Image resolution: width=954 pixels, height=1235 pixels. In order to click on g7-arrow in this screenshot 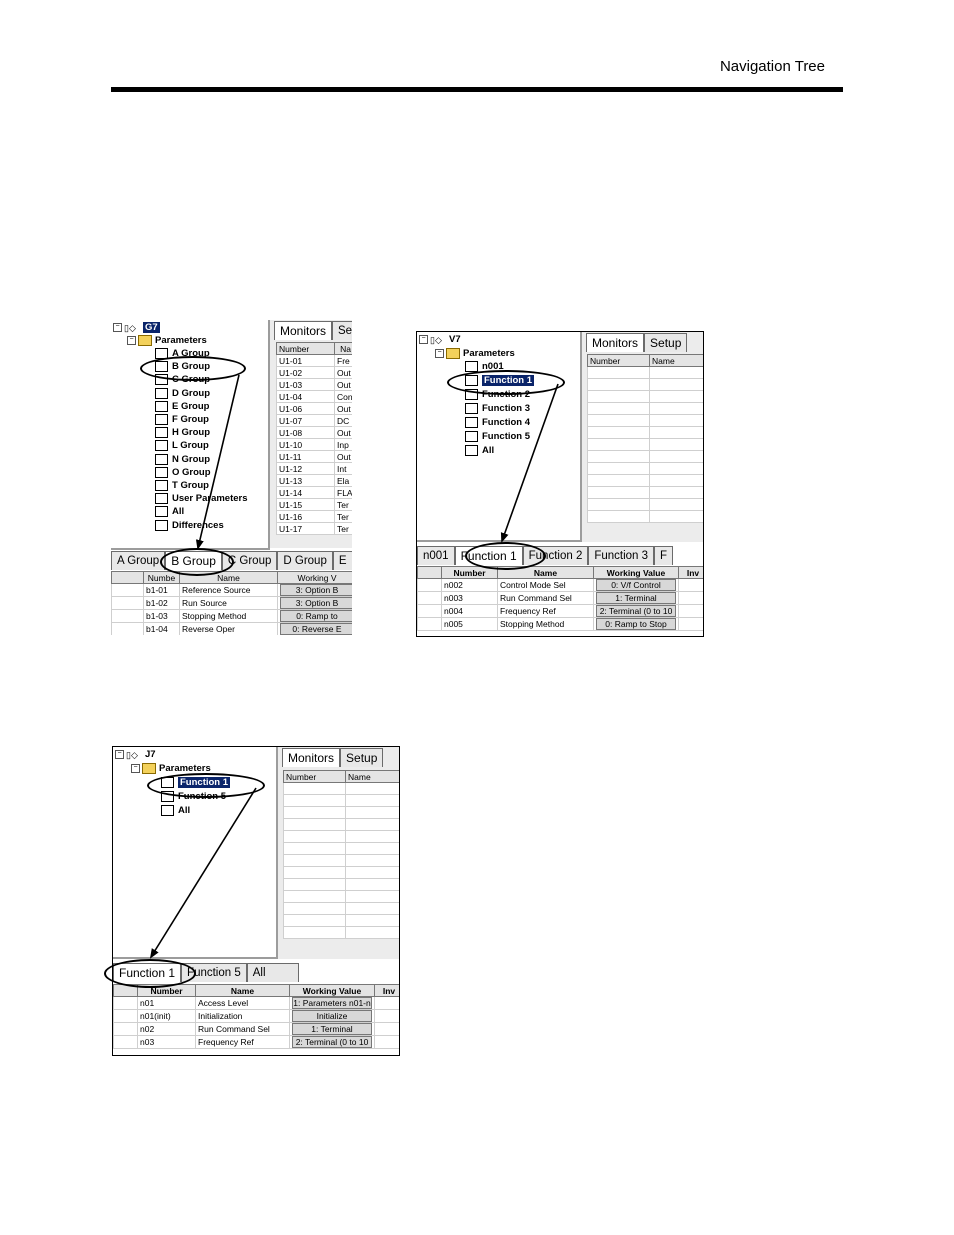, I will do `click(217, 462)`.